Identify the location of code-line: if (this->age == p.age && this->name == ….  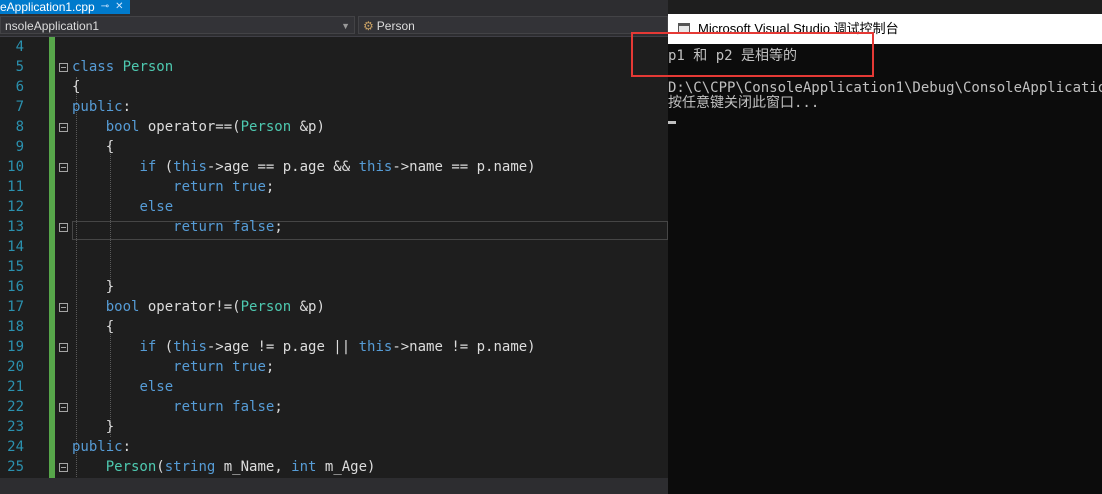
(337, 167).